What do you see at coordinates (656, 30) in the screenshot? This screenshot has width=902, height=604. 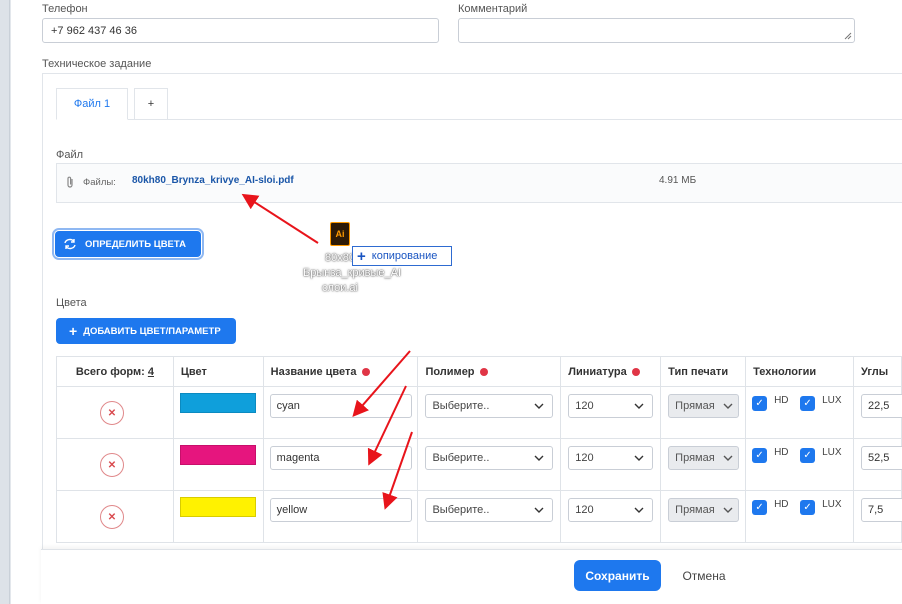 I see `comment-textarea` at bounding box center [656, 30].